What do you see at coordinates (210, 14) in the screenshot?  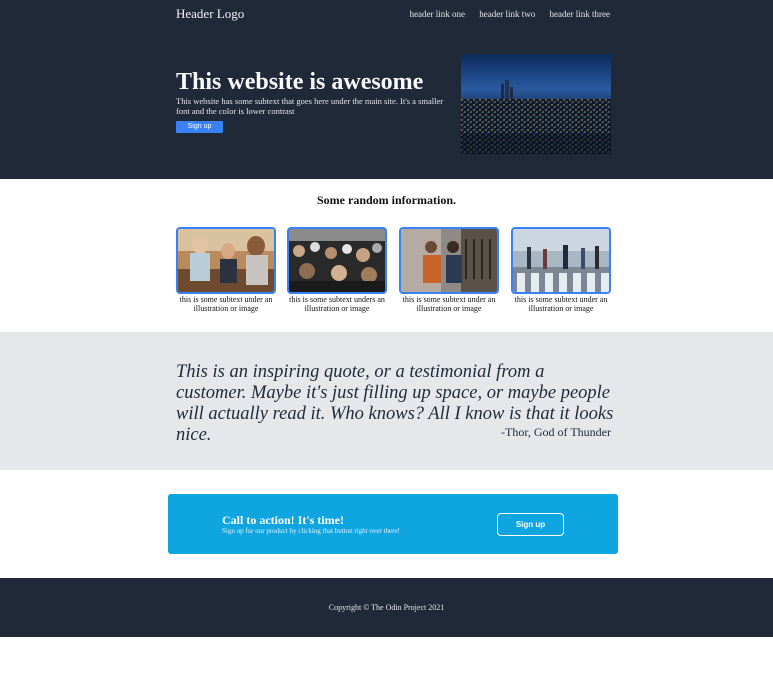 I see `header-logo: Header Logo` at bounding box center [210, 14].